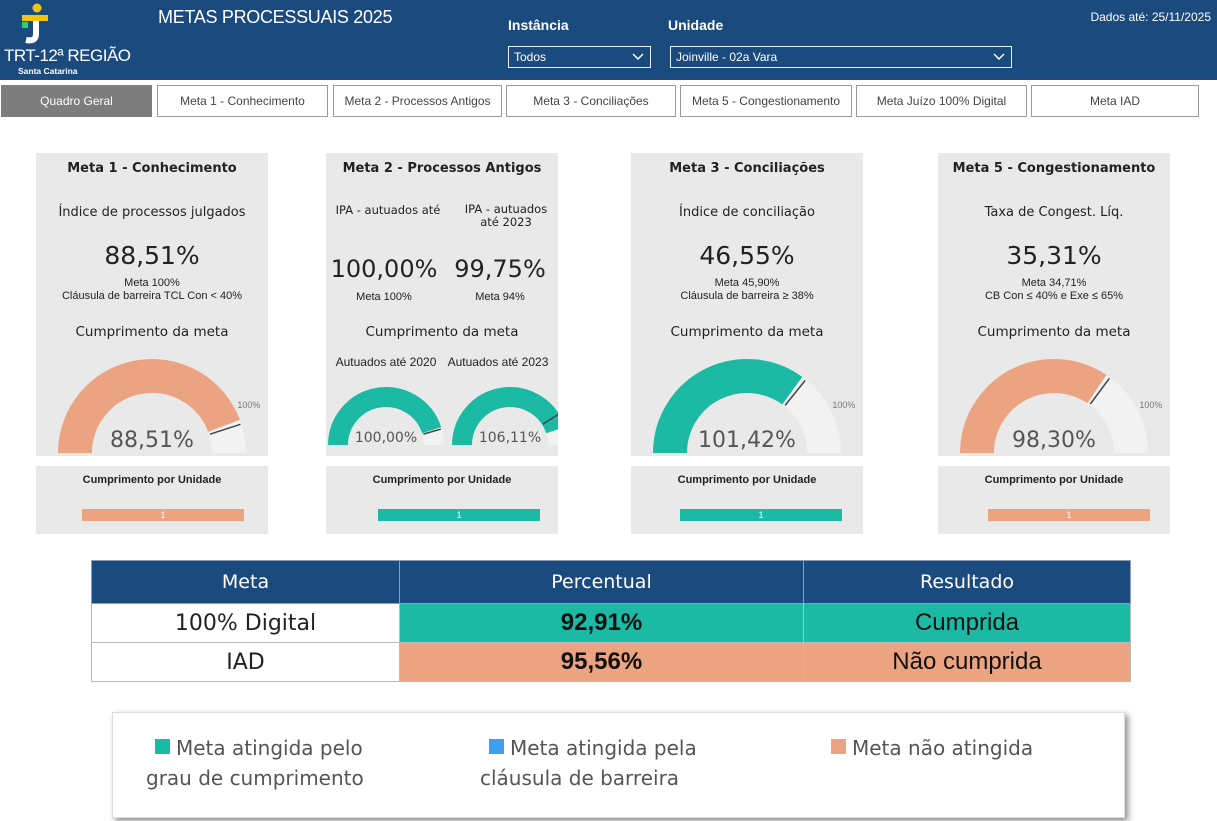 This screenshot has width=1217, height=821. What do you see at coordinates (601, 623) in the screenshot?
I see `cell-percentual: 92,91%` at bounding box center [601, 623].